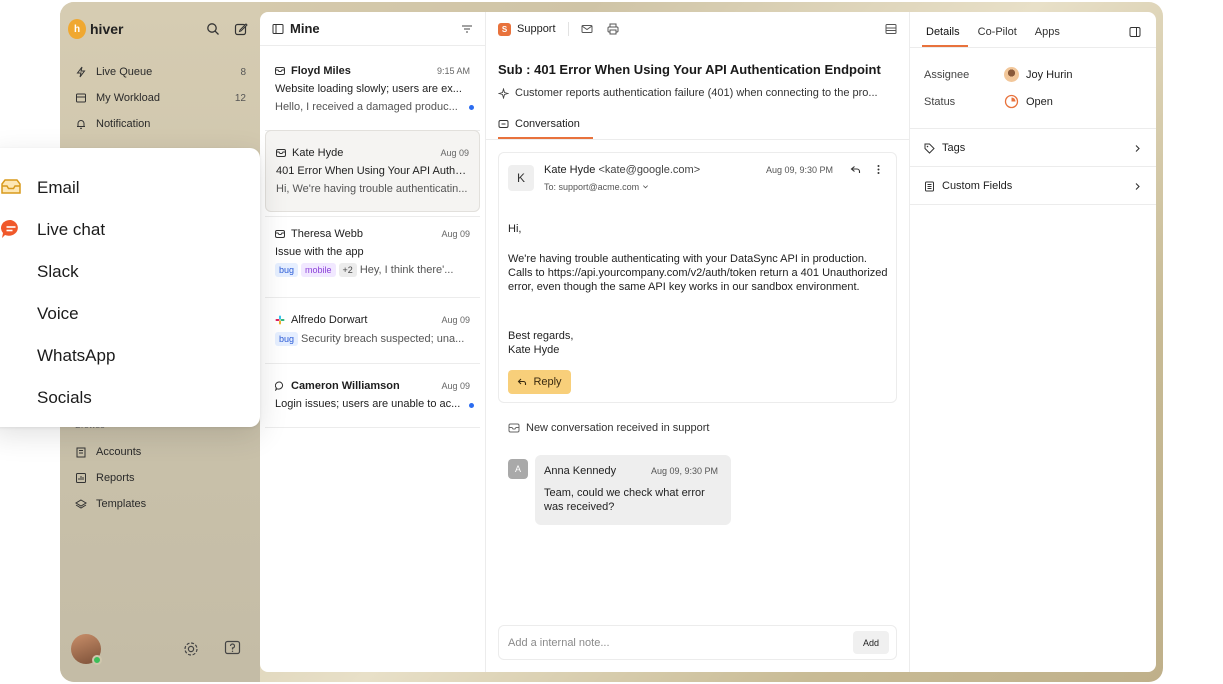  I want to click on sidebar-item-templates: Templates, so click(160, 504).